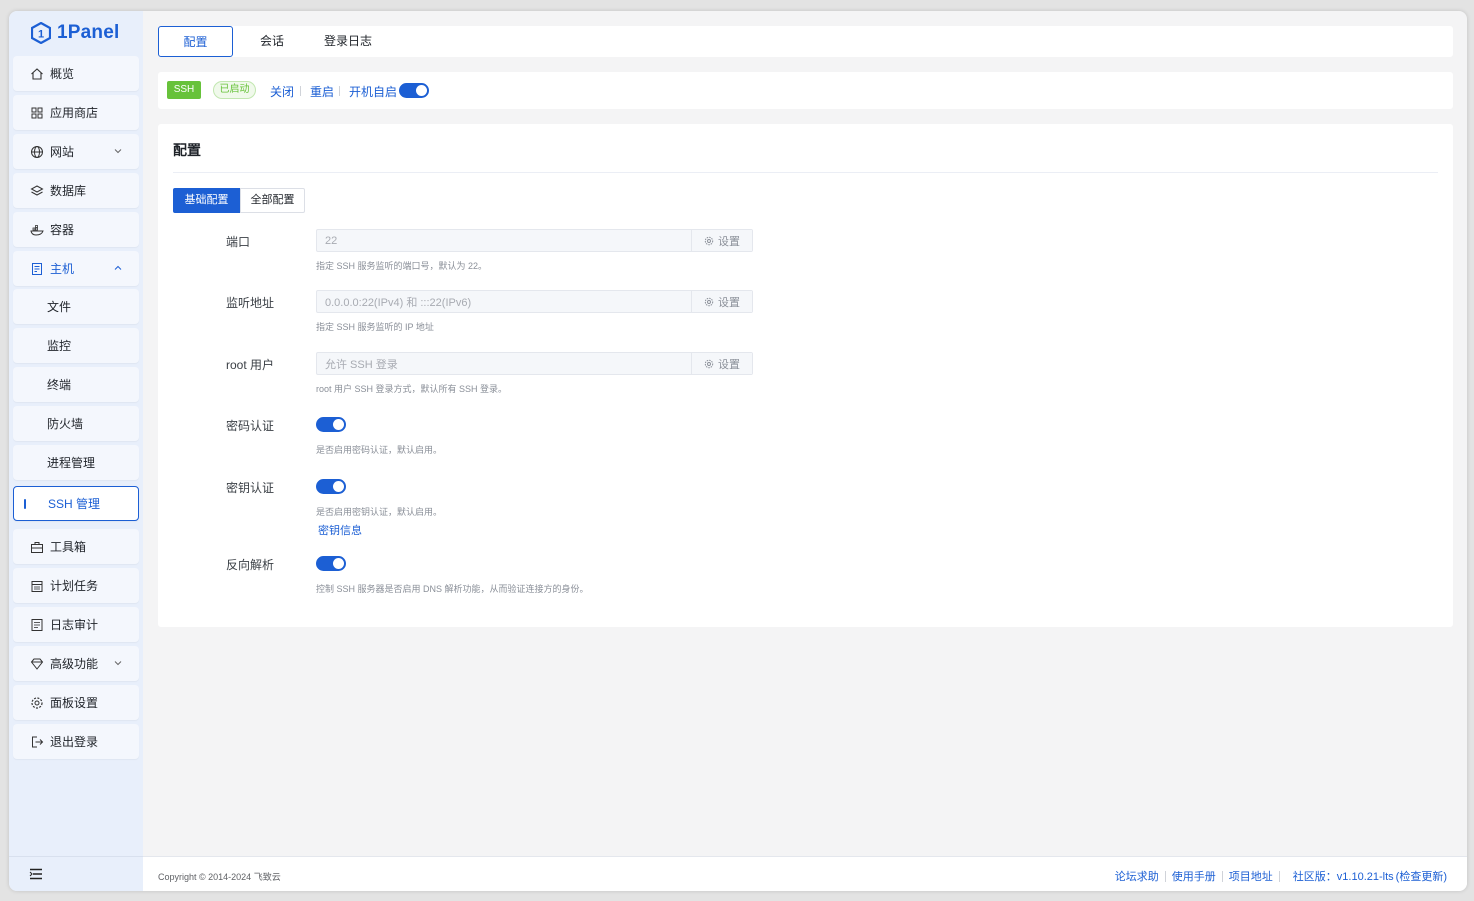 This screenshot has height=901, width=1474. I want to click on listen-set-button: 设置, so click(721, 301).